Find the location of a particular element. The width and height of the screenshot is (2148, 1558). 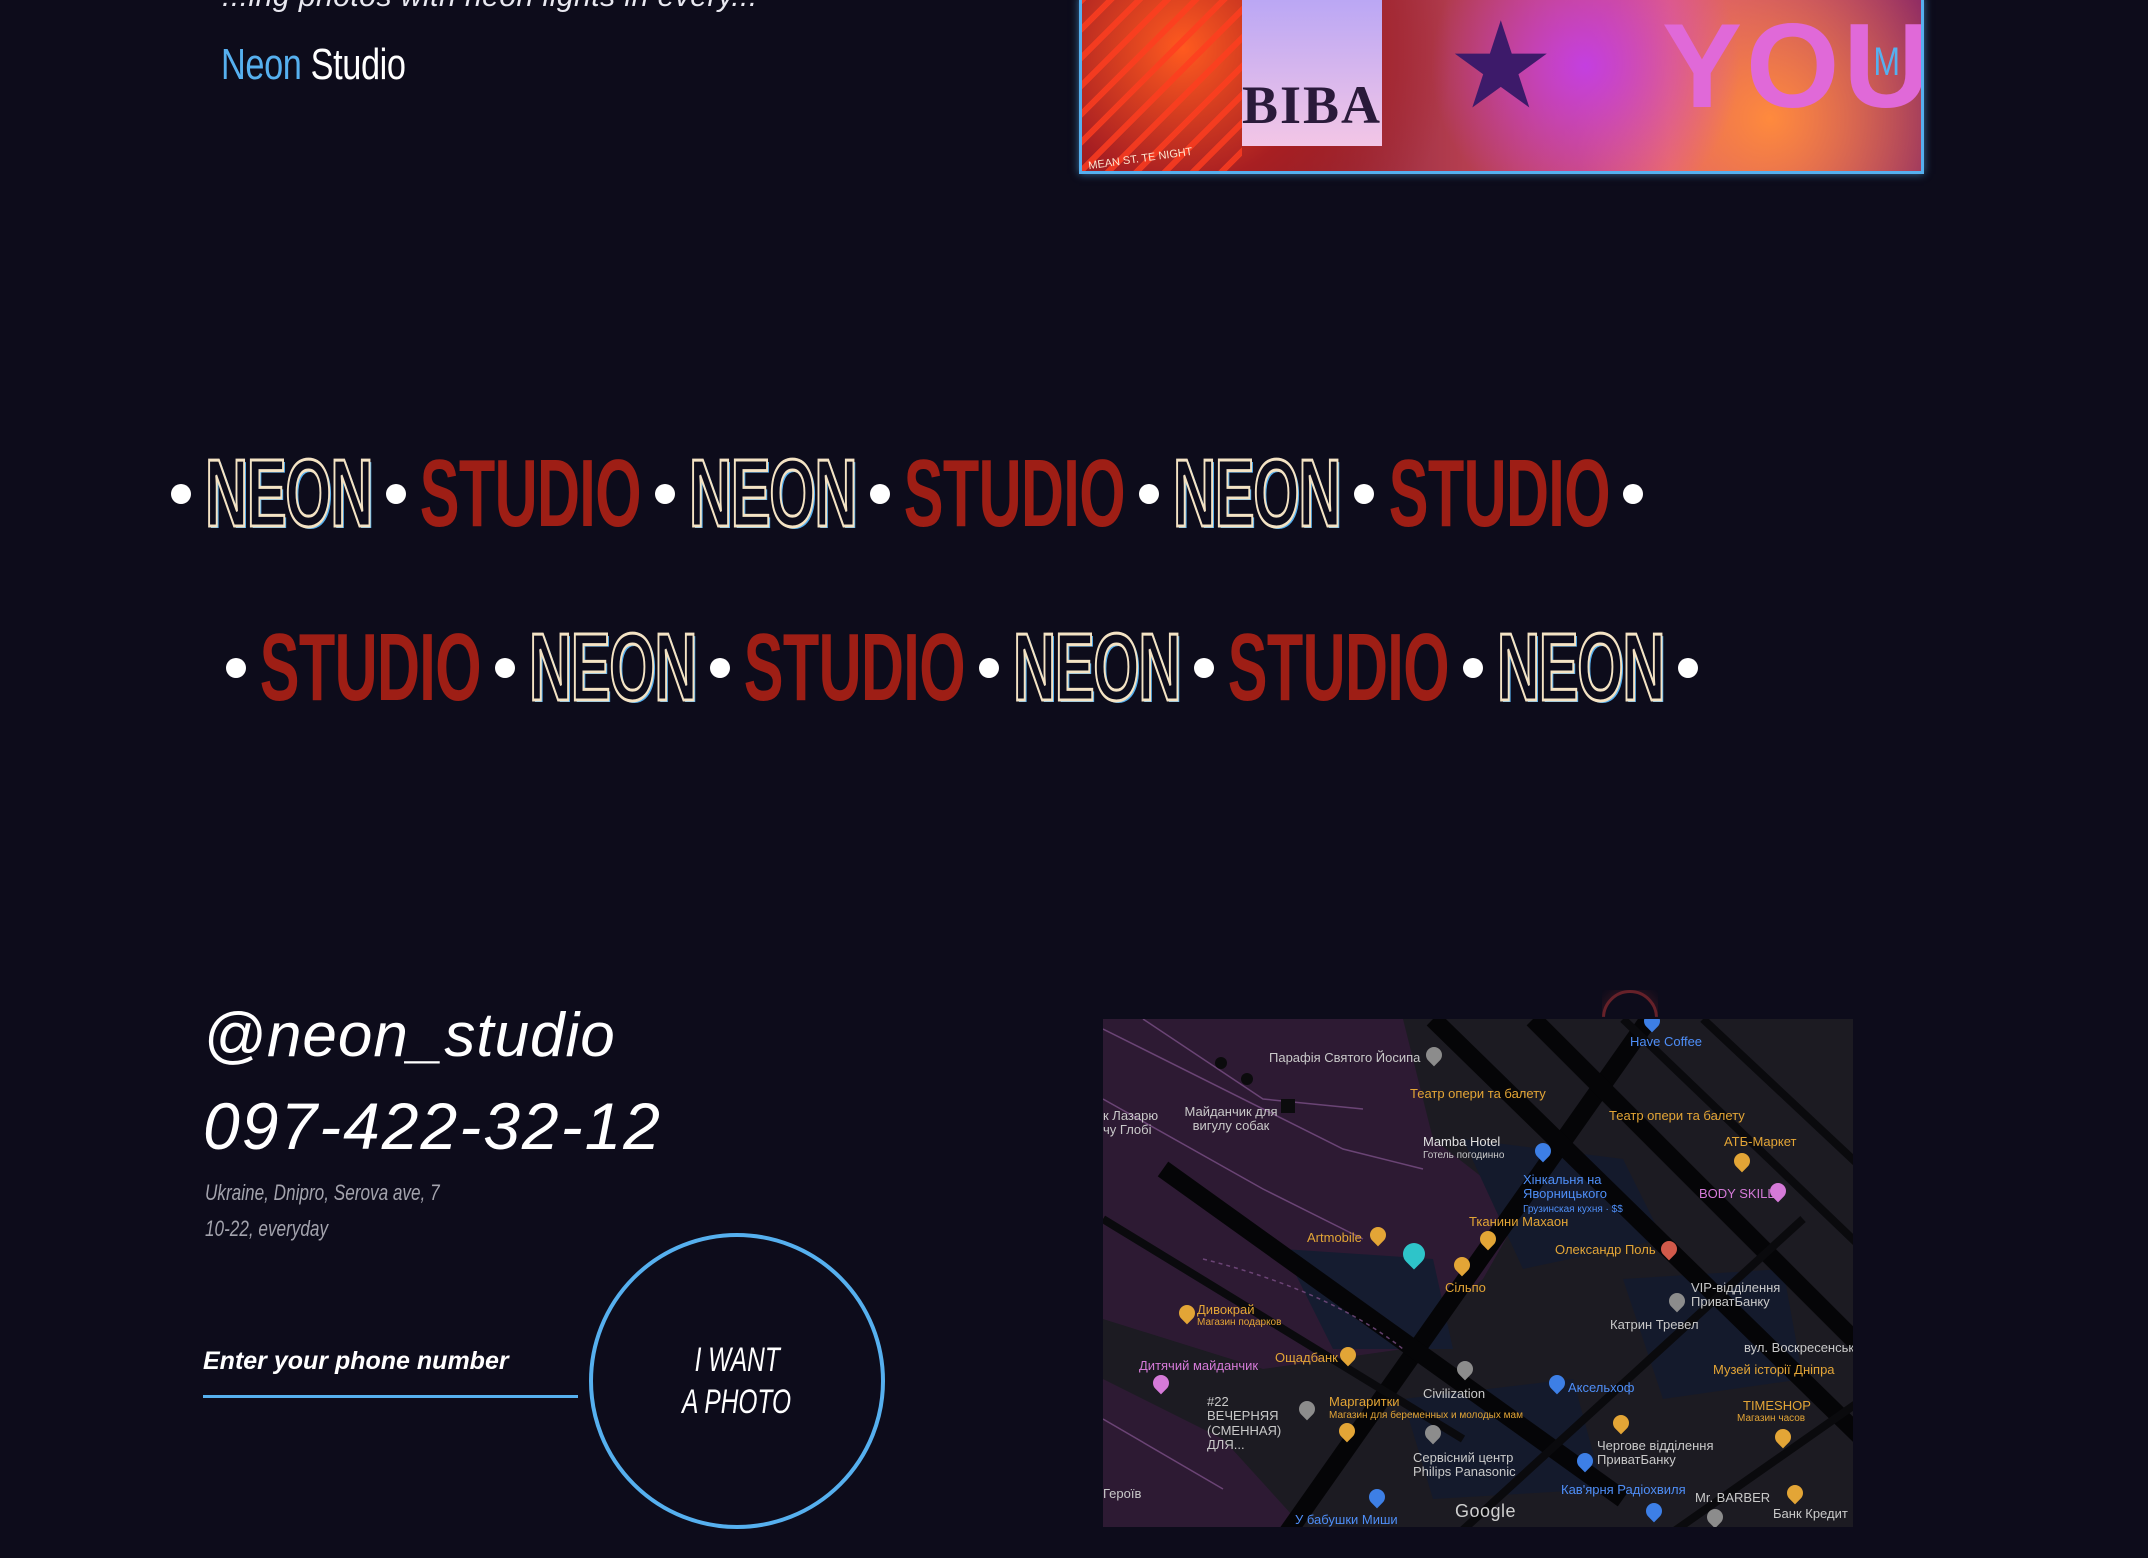

hero-photo: BIBA ★ YOU MEAN ST. TE NIGHT M is located at coordinates (1501, 87).